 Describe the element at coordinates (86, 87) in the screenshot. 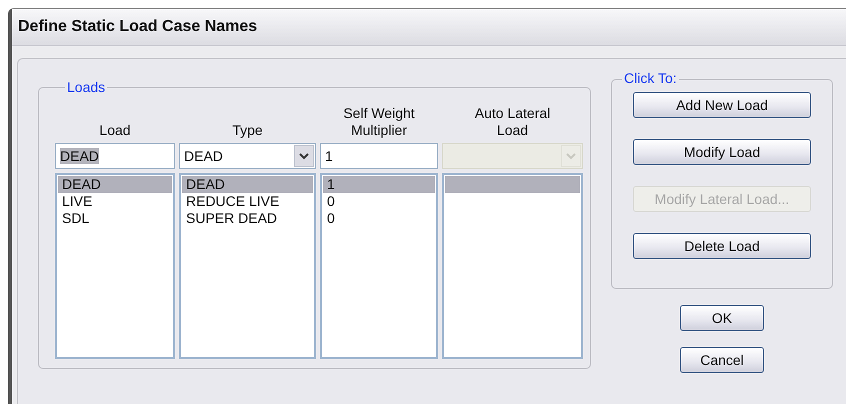

I see `group-label: Loads` at that location.